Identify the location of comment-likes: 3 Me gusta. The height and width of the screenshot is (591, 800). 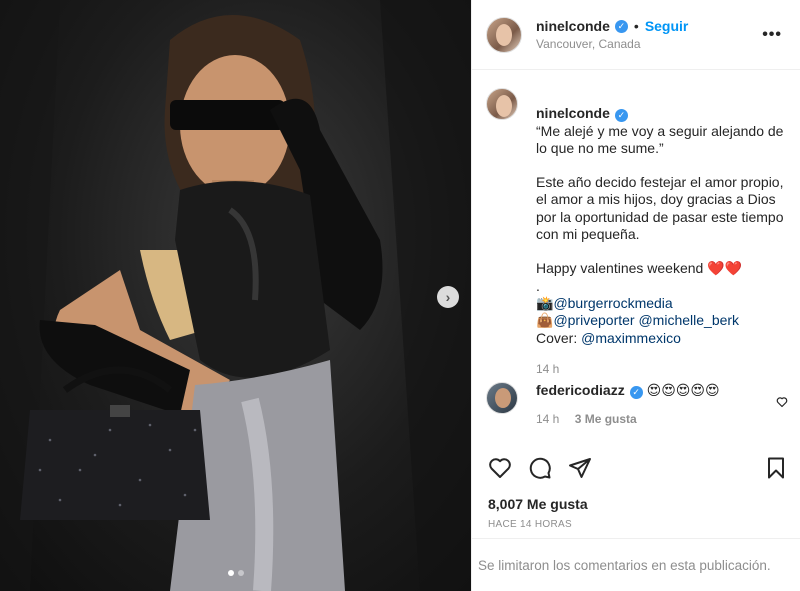
(606, 419).